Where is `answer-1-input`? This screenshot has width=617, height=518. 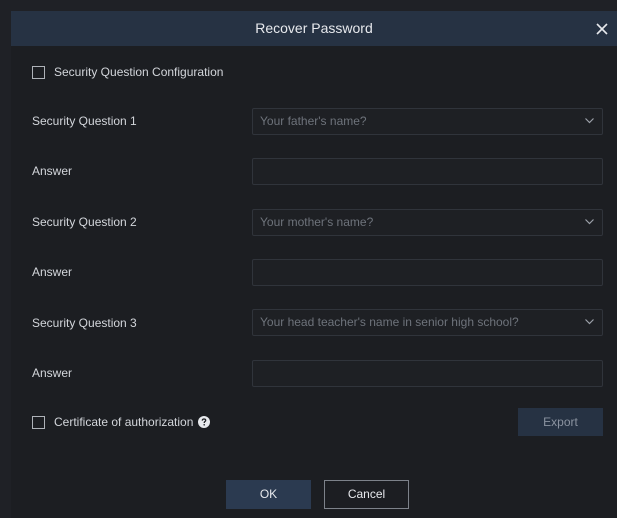
answer-1-input is located at coordinates (427, 171).